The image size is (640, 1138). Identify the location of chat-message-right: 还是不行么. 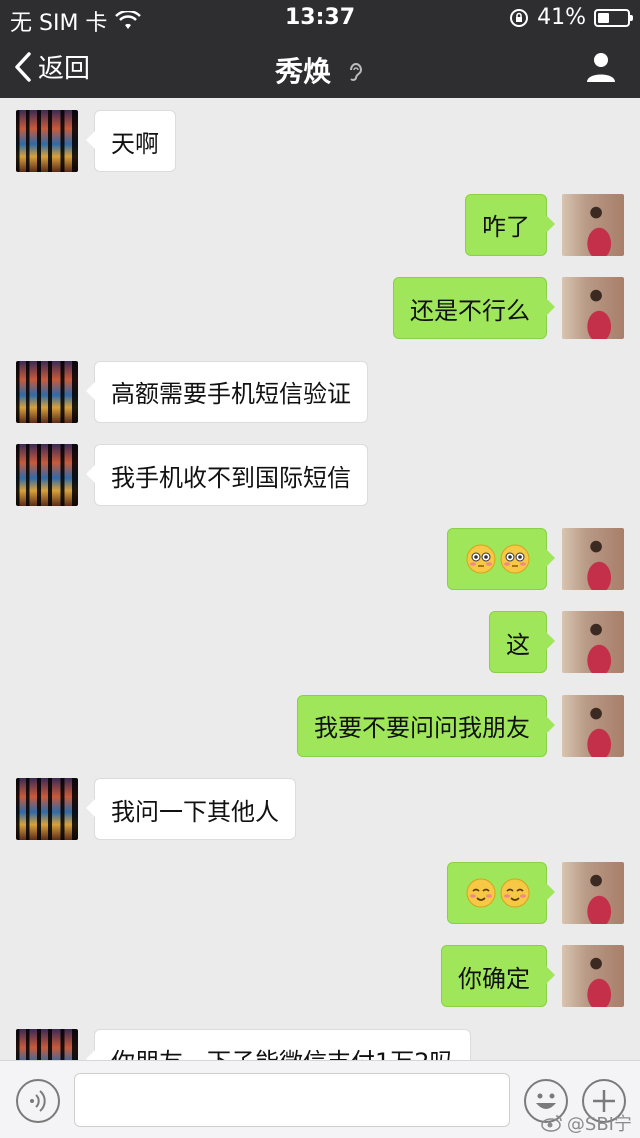
(320, 308).